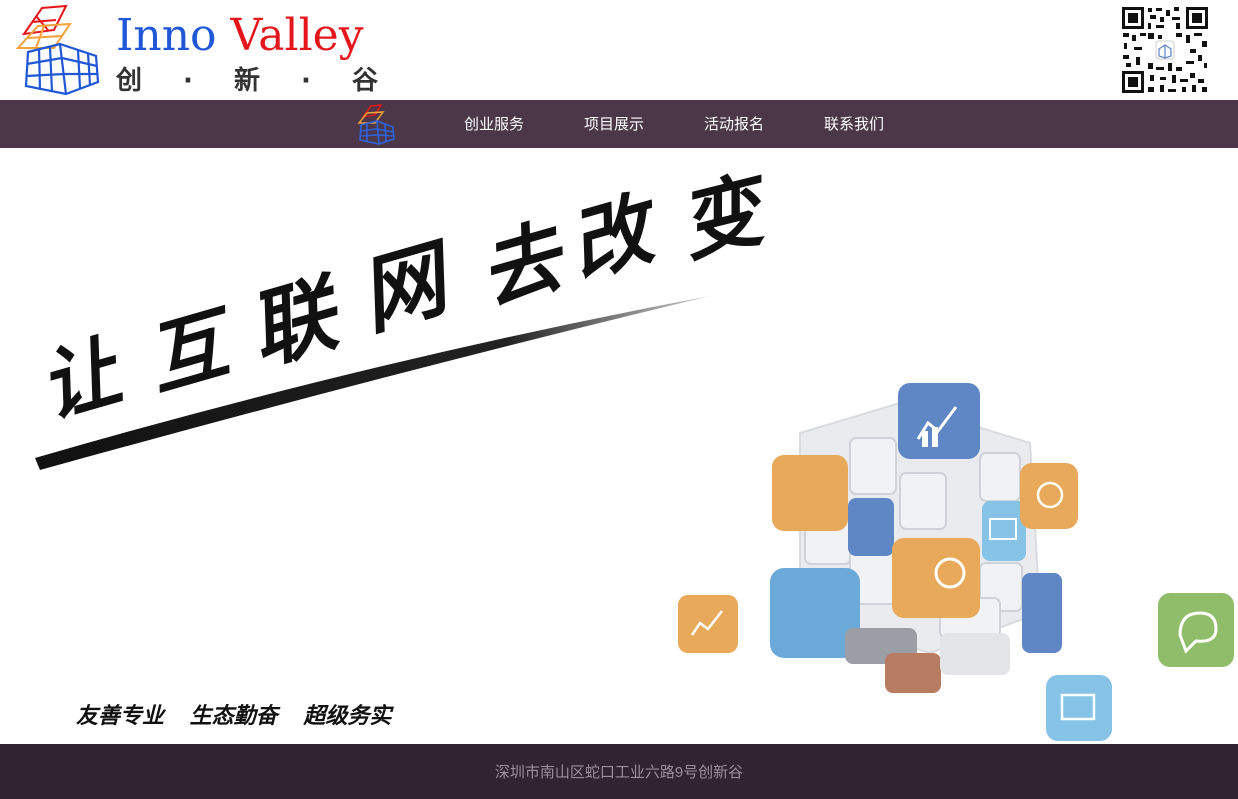  Describe the element at coordinates (975, 654) in the screenshot. I see `cube-tile-white-bottom` at that location.